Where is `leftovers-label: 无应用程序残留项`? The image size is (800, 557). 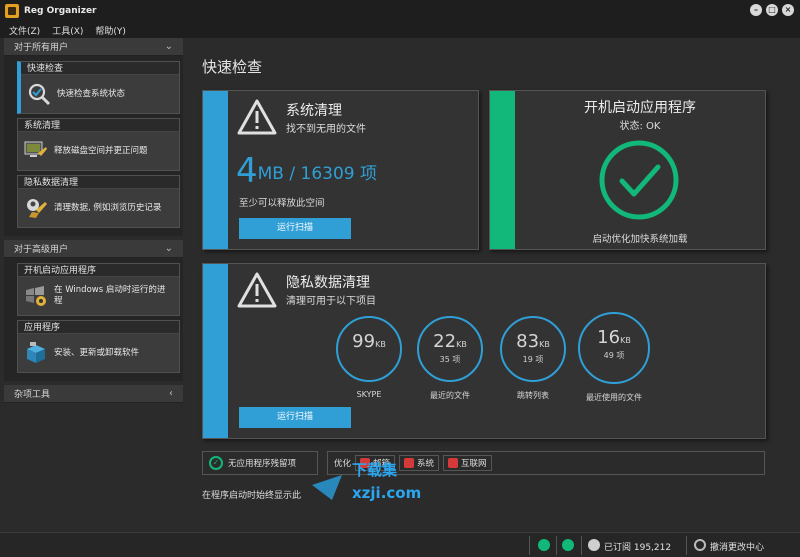 leftovers-label: 无应用程序残留项 is located at coordinates (262, 464).